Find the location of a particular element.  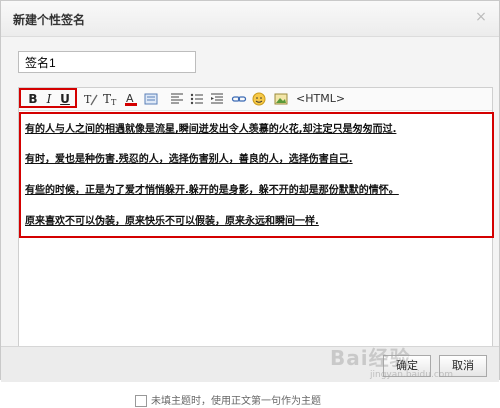

dialog-titlebar: 新建个性签名 × is located at coordinates (250, 19).